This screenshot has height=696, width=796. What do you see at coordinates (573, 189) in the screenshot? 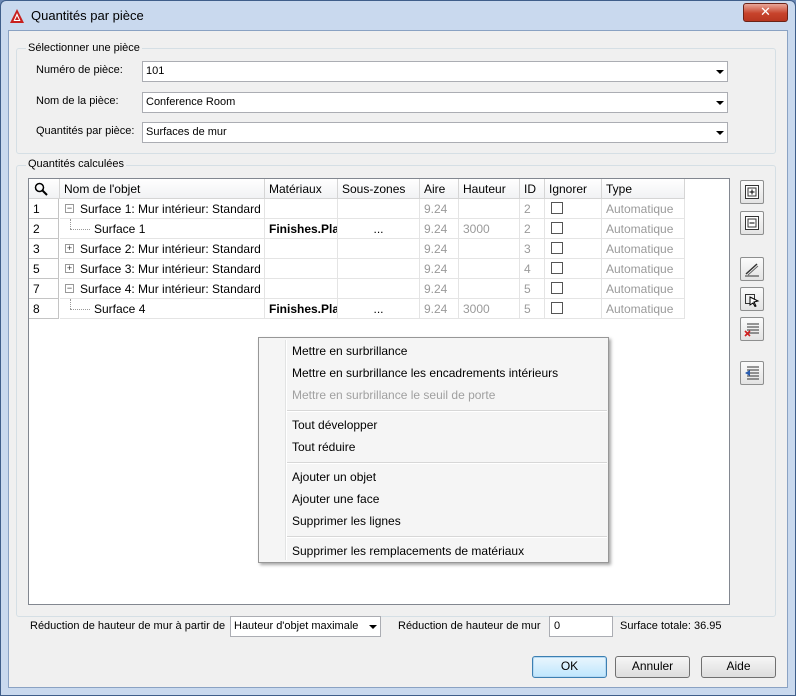
I see `column-header-ignore: Ignorer` at bounding box center [573, 189].